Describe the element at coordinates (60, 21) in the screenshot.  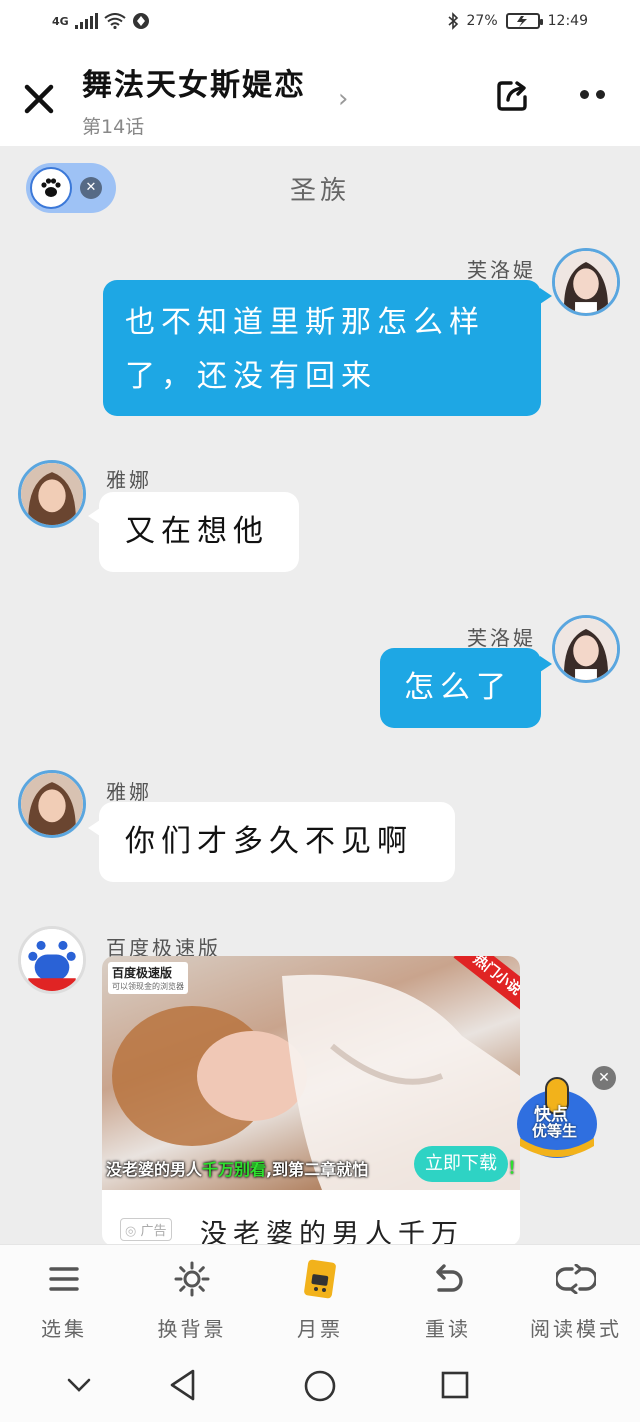
I see `network-type: 4G` at that location.